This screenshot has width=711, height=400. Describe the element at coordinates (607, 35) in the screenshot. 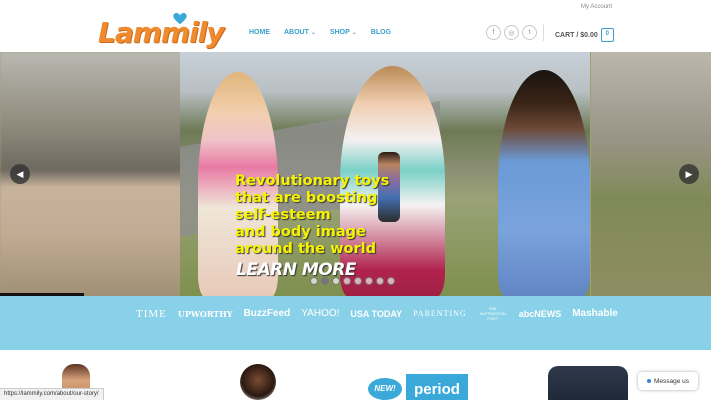

I see `cart-count-badge: 0` at that location.